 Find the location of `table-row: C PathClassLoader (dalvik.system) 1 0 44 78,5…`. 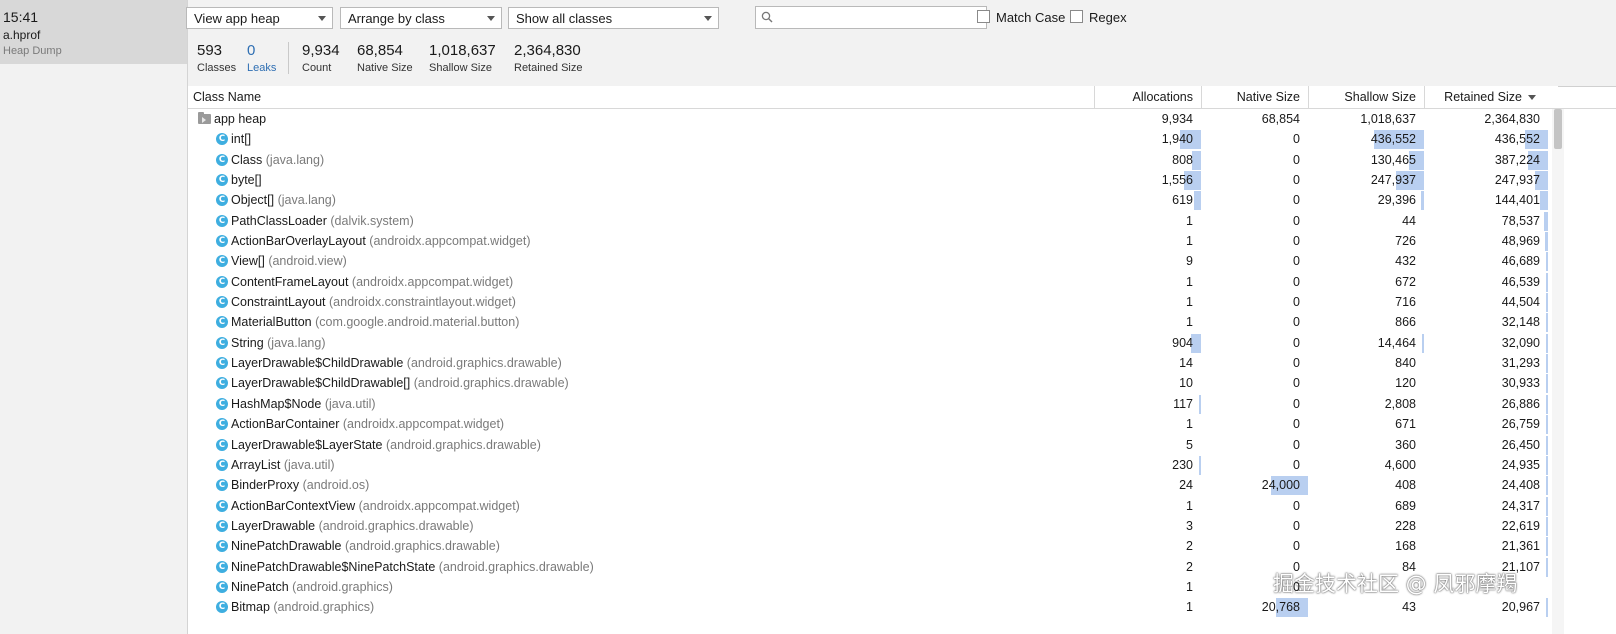

table-row: C PathClassLoader (dalvik.system) 1 0 44 78,5… is located at coordinates (868, 221).